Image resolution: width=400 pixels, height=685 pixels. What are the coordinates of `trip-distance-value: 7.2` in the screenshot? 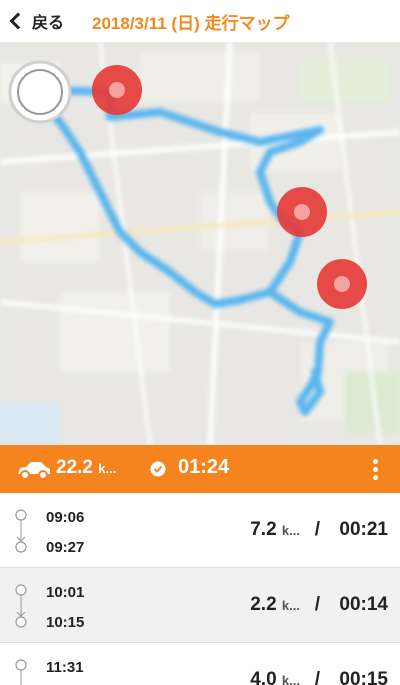 It's located at (263, 529).